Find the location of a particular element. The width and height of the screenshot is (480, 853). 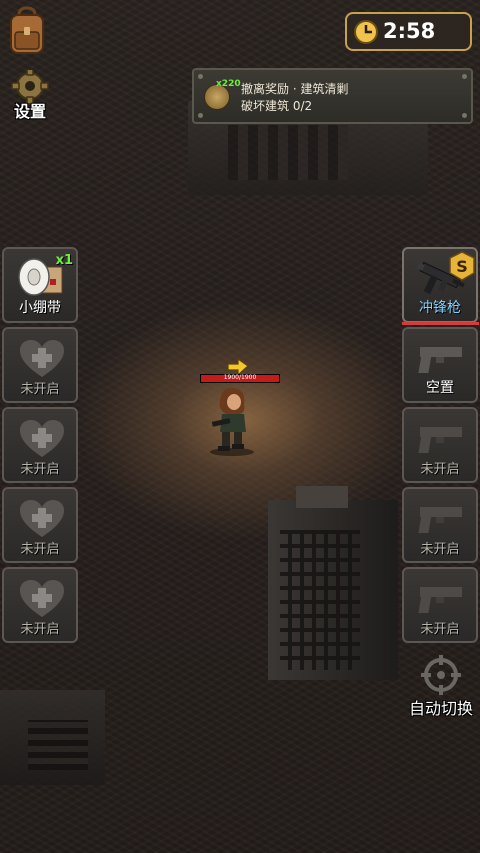

timer-panel: 2:58 is located at coordinates (408, 31).